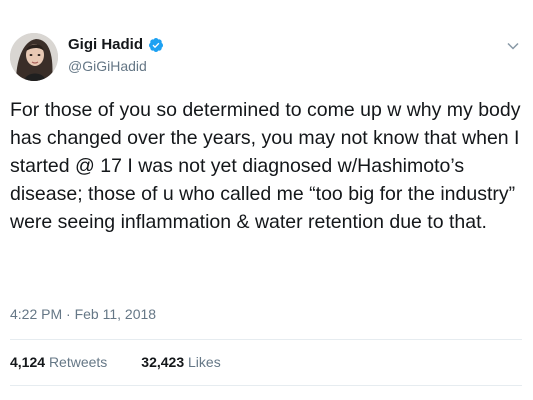  I want to click on avatar, so click(34, 57).